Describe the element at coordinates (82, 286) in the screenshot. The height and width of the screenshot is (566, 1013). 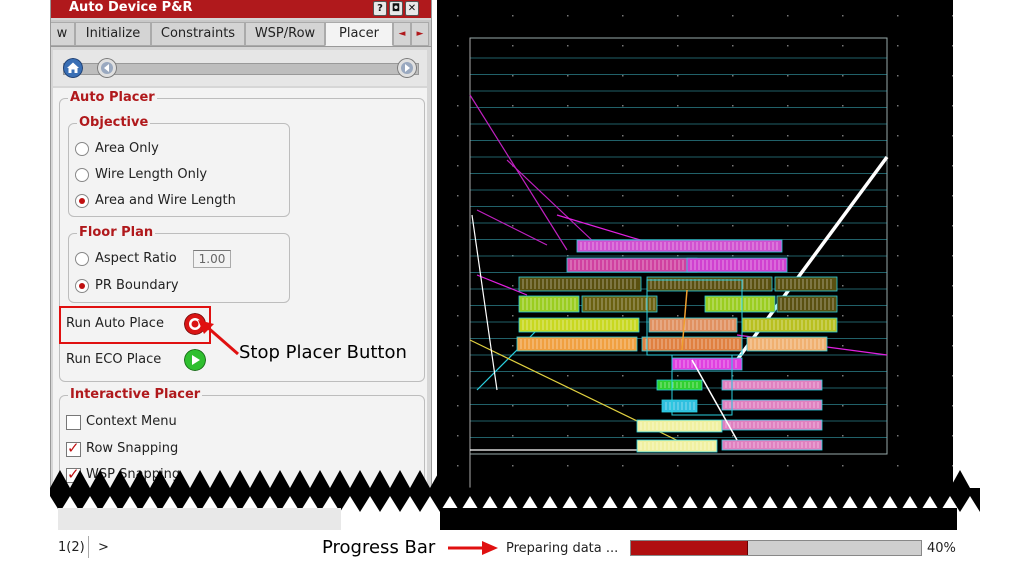
I see `pr-boundary-radio` at that location.